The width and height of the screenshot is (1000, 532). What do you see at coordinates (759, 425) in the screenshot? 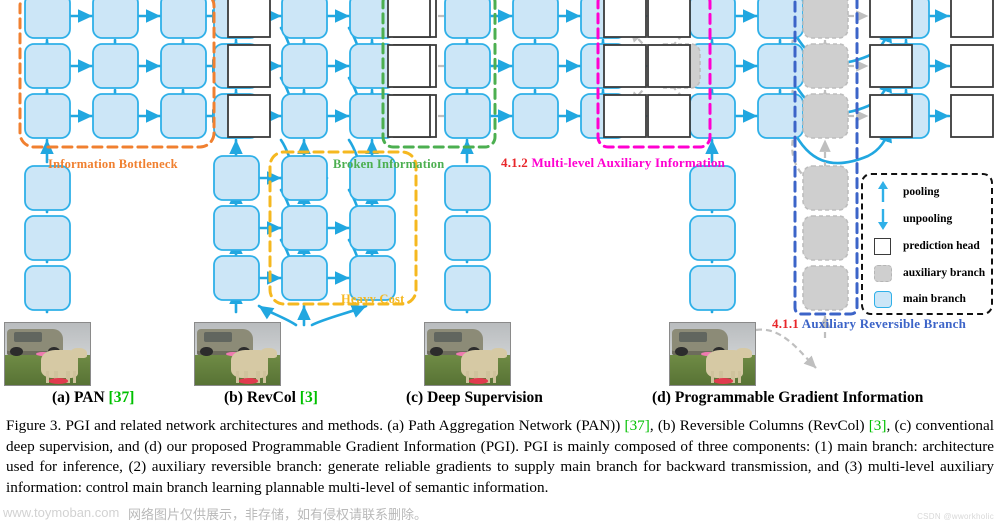
I see `caption-part: , (b) Reversible Columns (RevCol)` at bounding box center [759, 425].